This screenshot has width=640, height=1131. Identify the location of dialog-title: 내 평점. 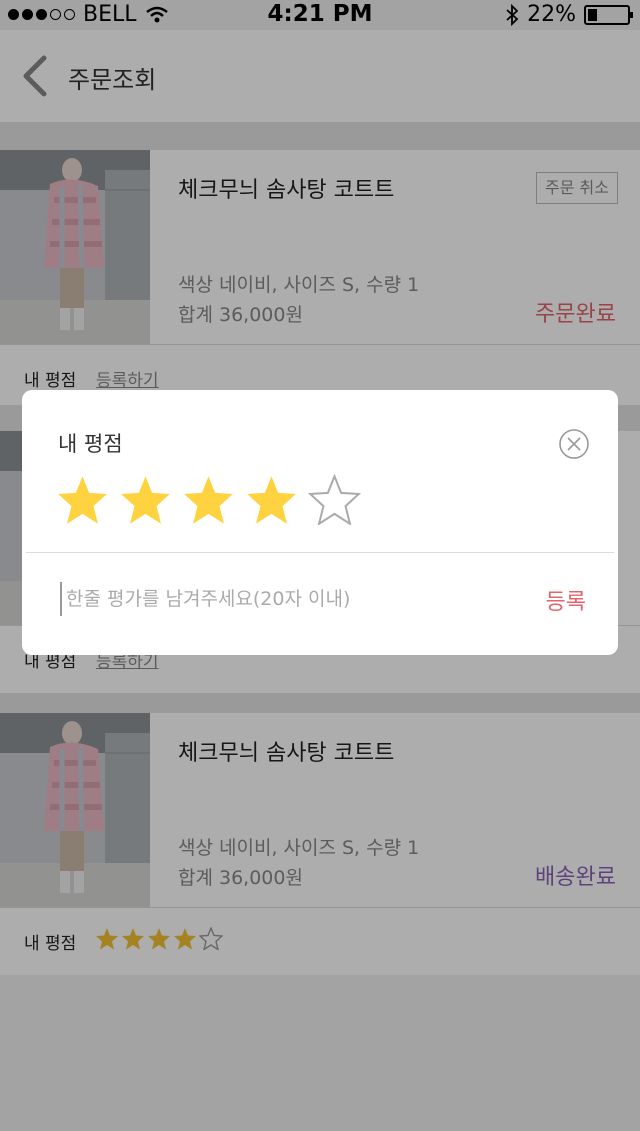
(90, 444).